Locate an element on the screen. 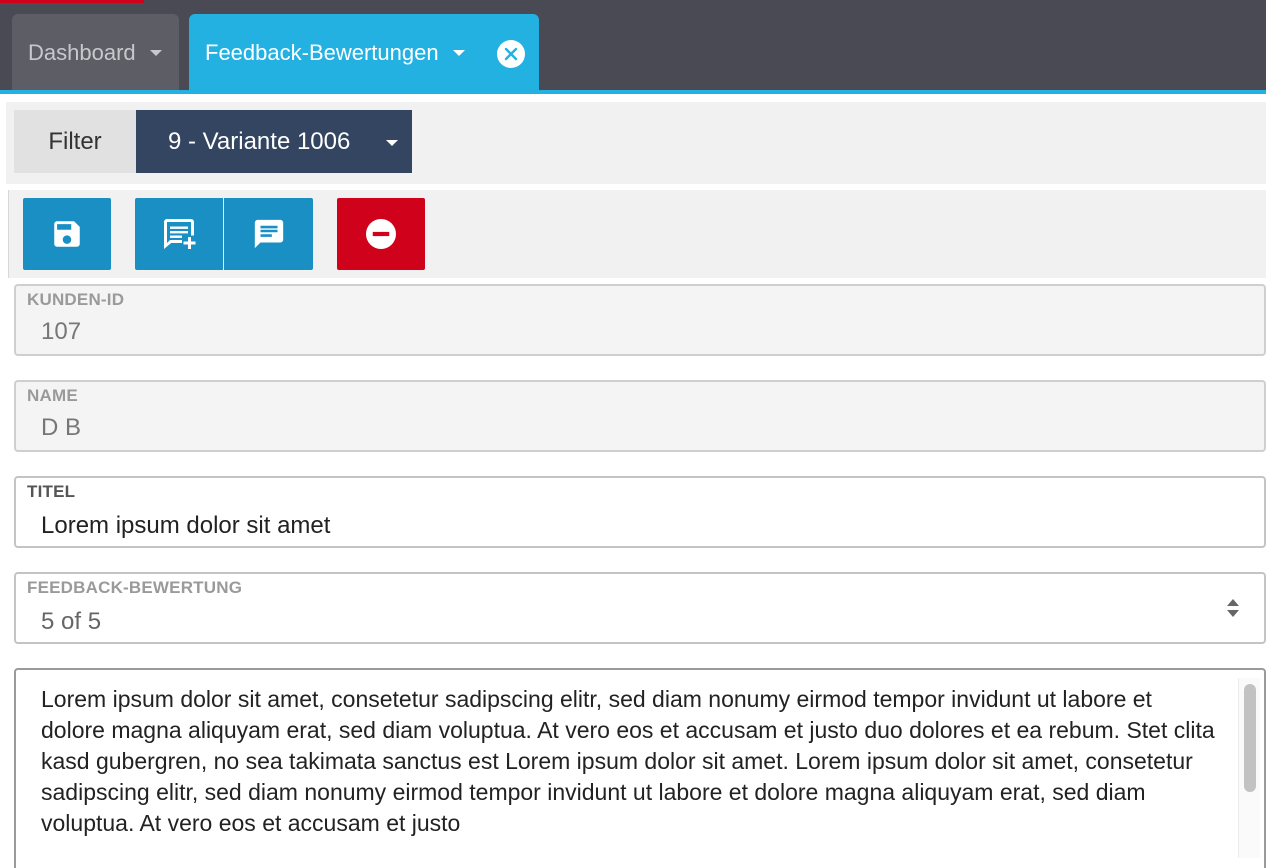 The image size is (1266, 868). comment-icon is located at coordinates (268, 234).